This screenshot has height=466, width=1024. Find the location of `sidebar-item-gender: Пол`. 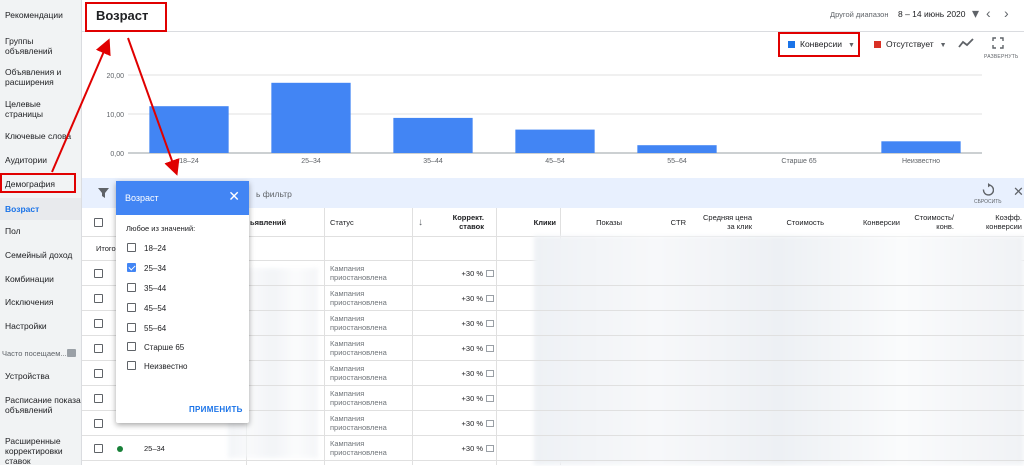

sidebar-item-gender: Пол is located at coordinates (43, 231).